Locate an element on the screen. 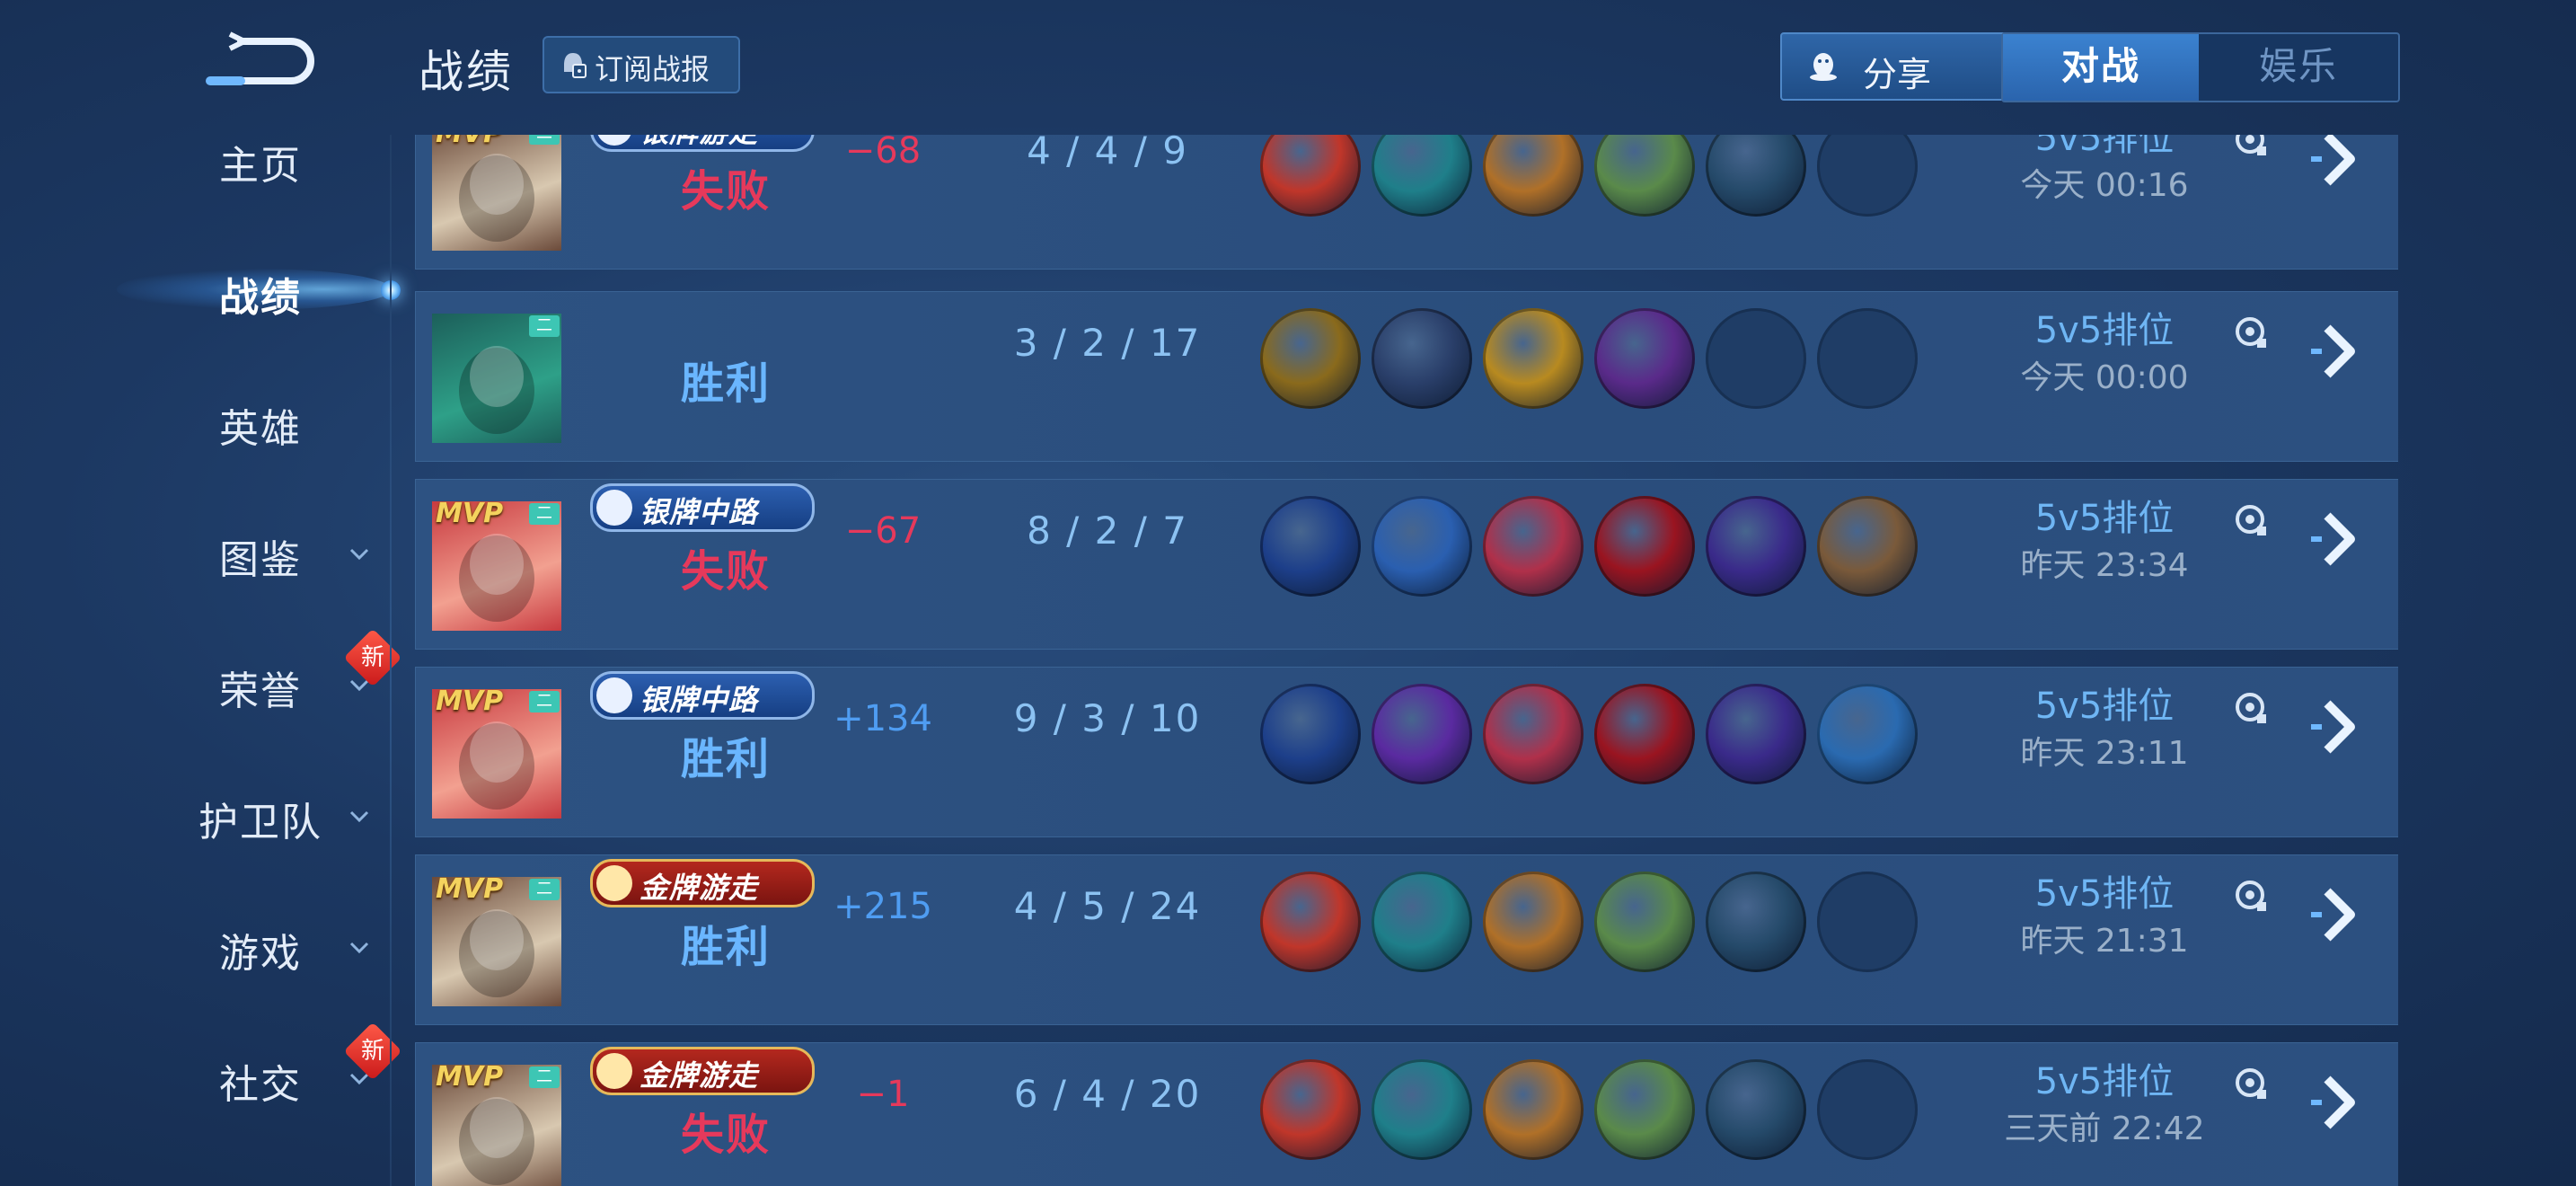 The height and width of the screenshot is (1186, 2576). match-row: MVP 二 银牌中路 胜利 +134 9 / 3 / 10 5v5排位 昨天 23:11 is located at coordinates (1406, 752).